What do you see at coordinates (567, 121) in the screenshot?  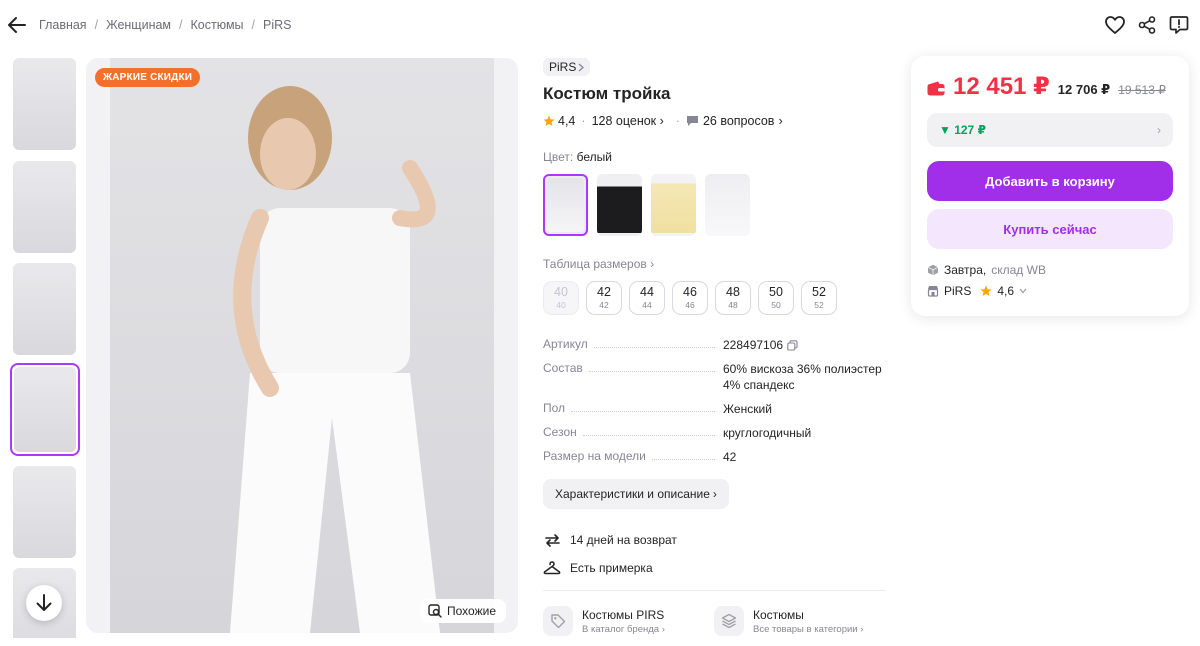 I see `rating-value: 4,4` at bounding box center [567, 121].